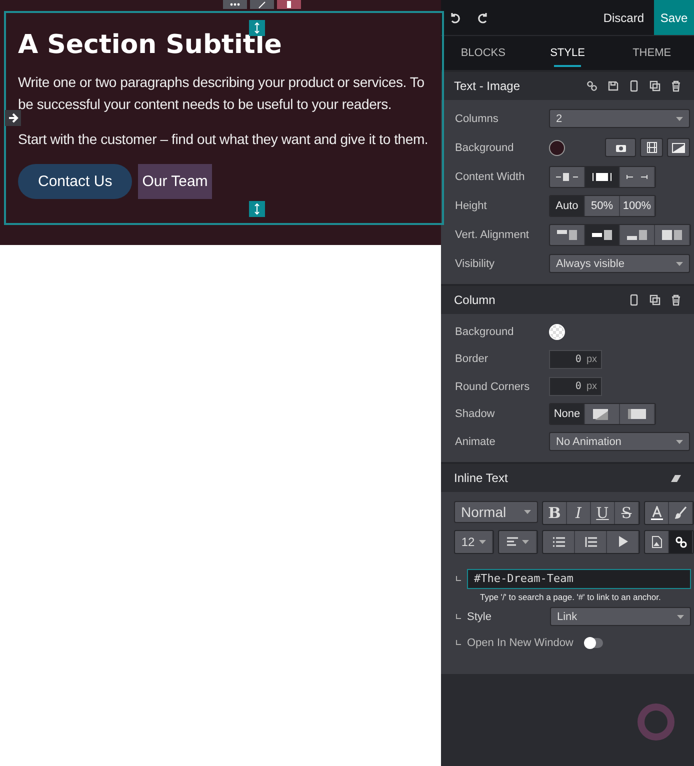 The image size is (694, 766). What do you see at coordinates (651, 147) in the screenshot?
I see `film-icon` at bounding box center [651, 147].